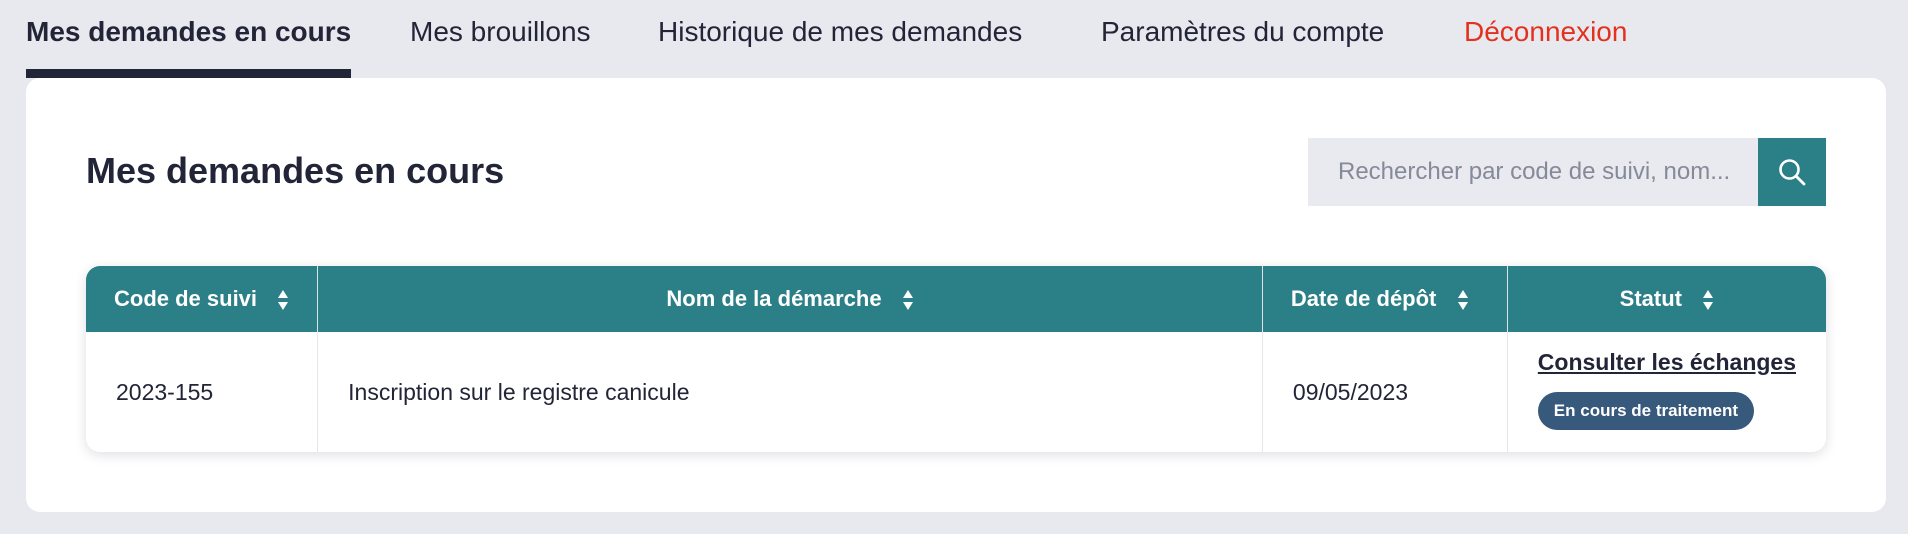 The width and height of the screenshot is (1908, 534). I want to click on column-header-status: Statut, so click(1666, 299).